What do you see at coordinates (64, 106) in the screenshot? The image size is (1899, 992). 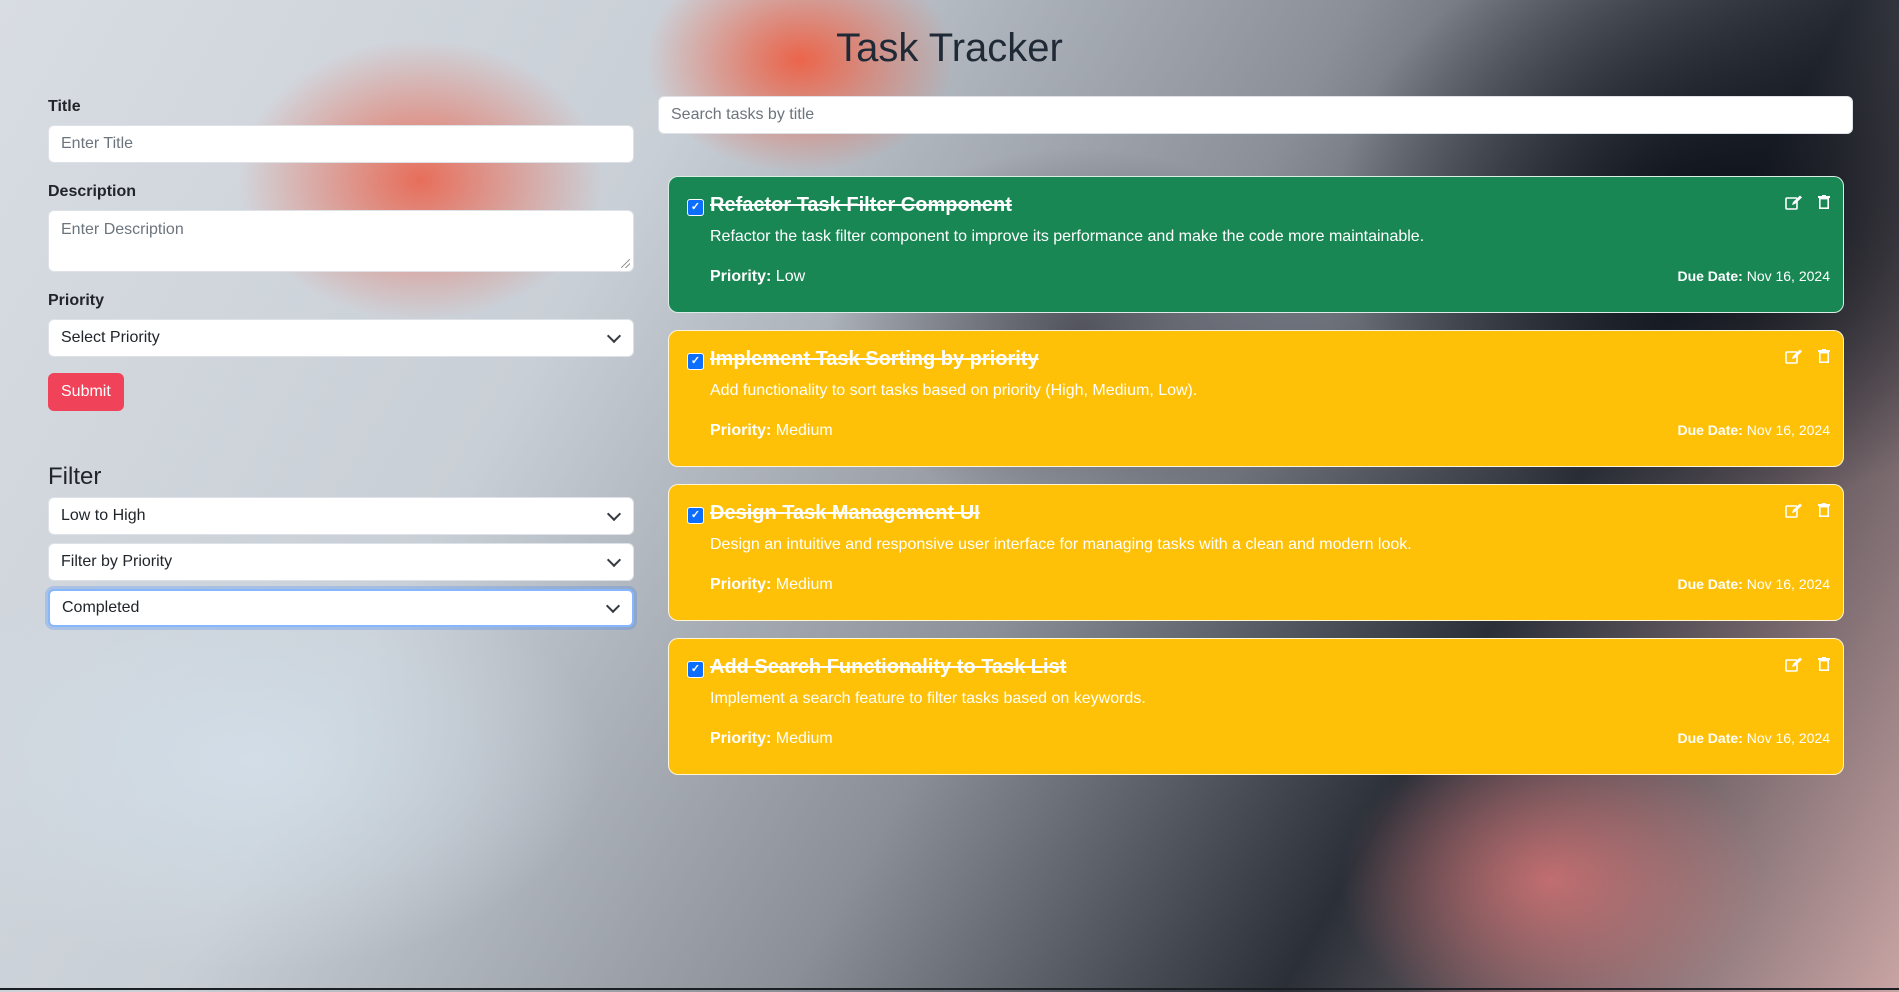 I see `title-label: Title` at bounding box center [64, 106].